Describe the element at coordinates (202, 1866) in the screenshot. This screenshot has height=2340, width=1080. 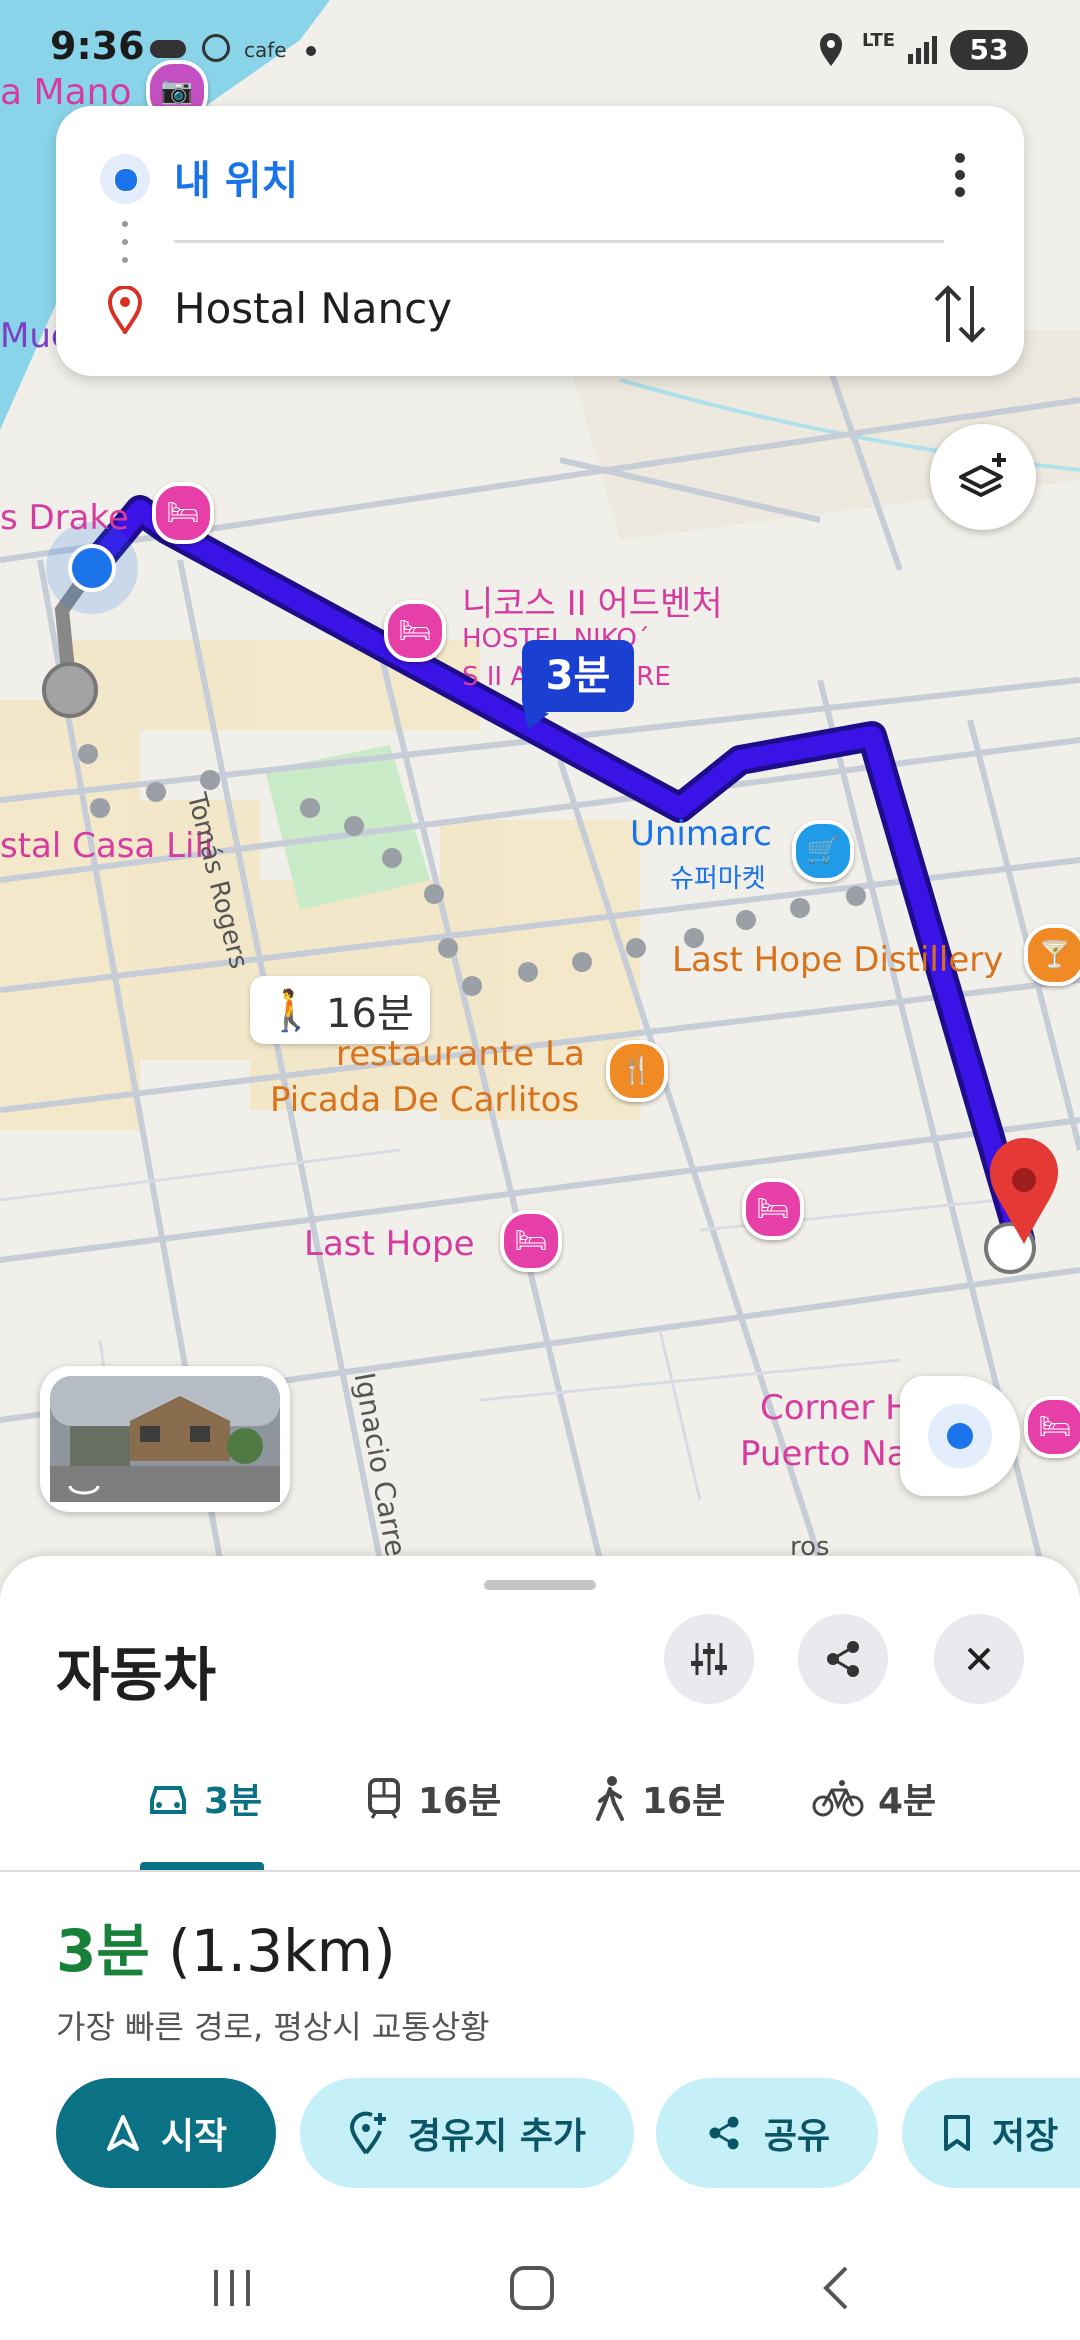
I see `active-tab-indicator` at that location.